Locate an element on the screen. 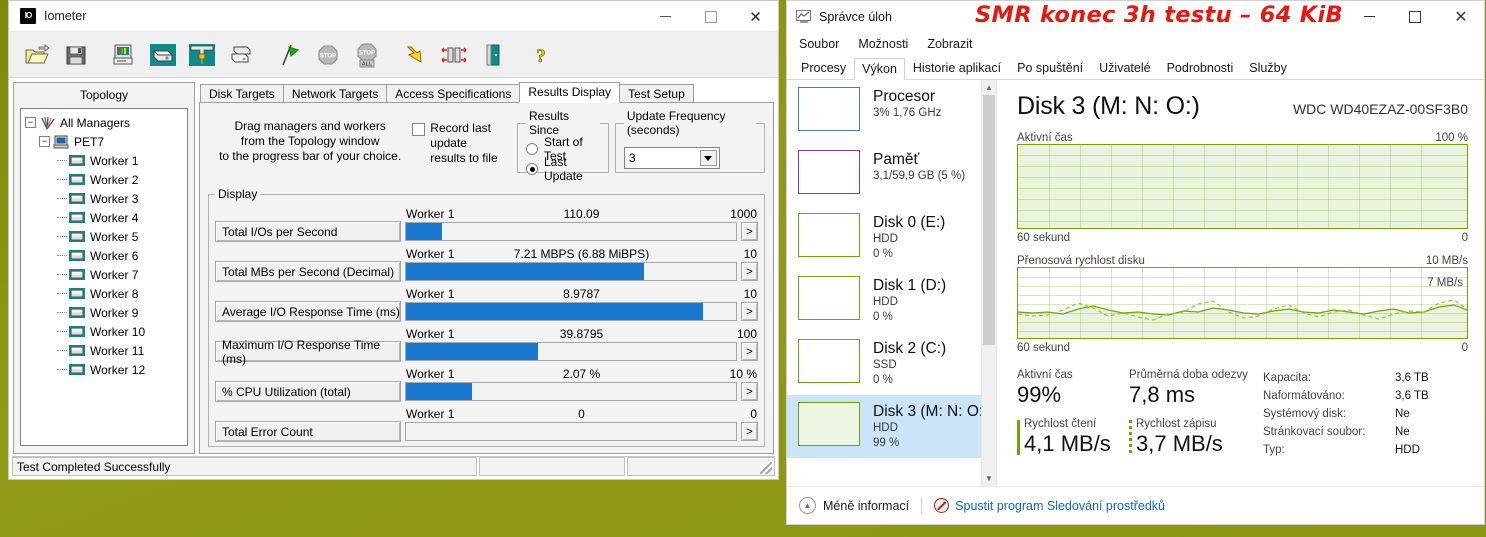 The image size is (1486, 537). resource-item-disk-2: Disk 2 (C:) SSD 0 % is located at coordinates (891, 363).